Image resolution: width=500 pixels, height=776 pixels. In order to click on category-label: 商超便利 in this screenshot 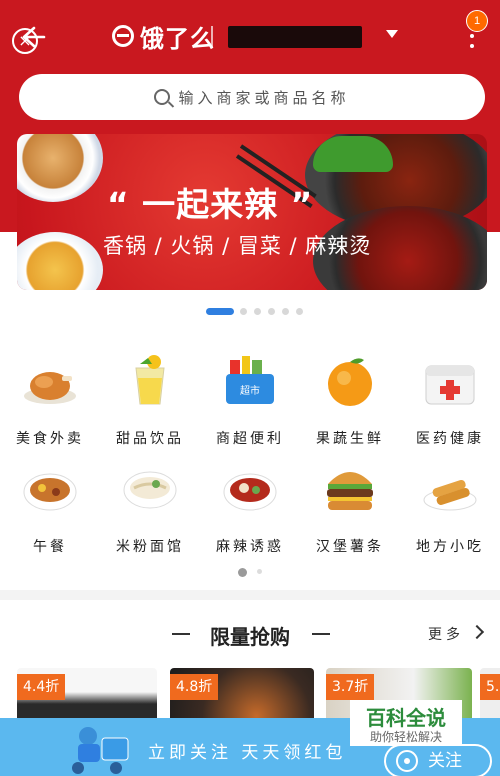, I will do `click(250, 439)`.